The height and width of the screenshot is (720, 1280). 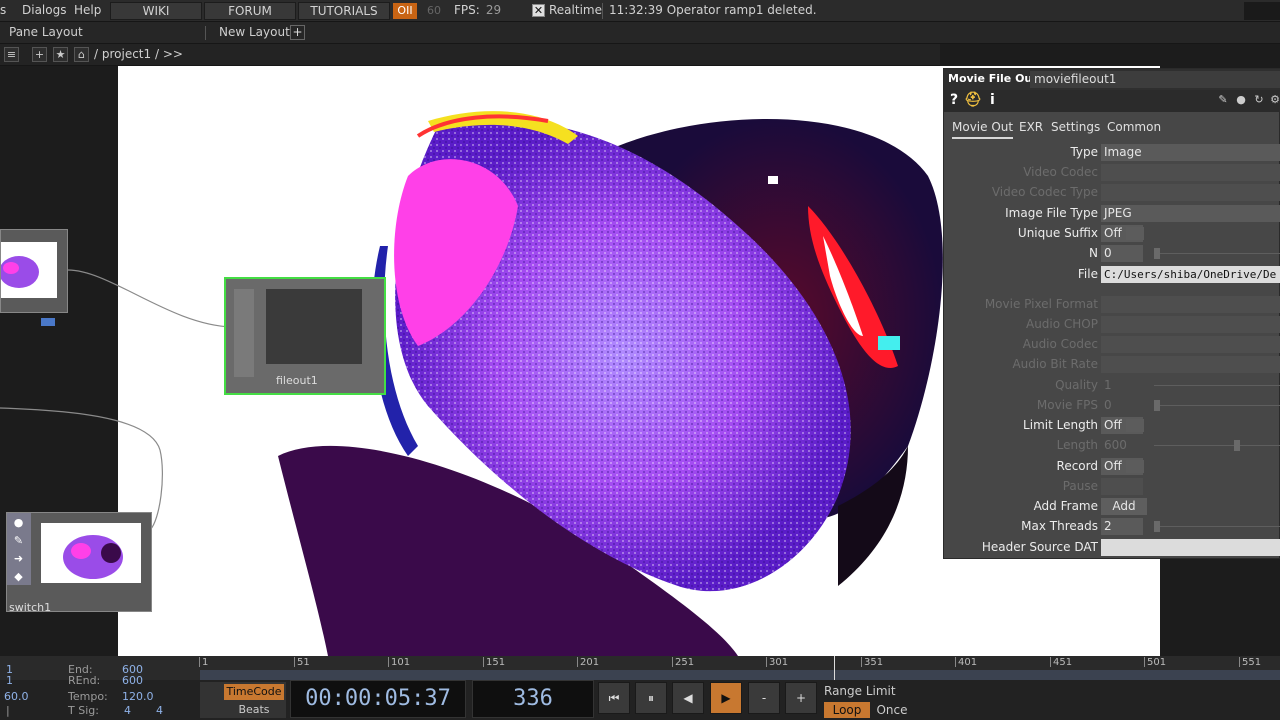 What do you see at coordinates (30, 607) in the screenshot?
I see `node-name: switch1` at bounding box center [30, 607].